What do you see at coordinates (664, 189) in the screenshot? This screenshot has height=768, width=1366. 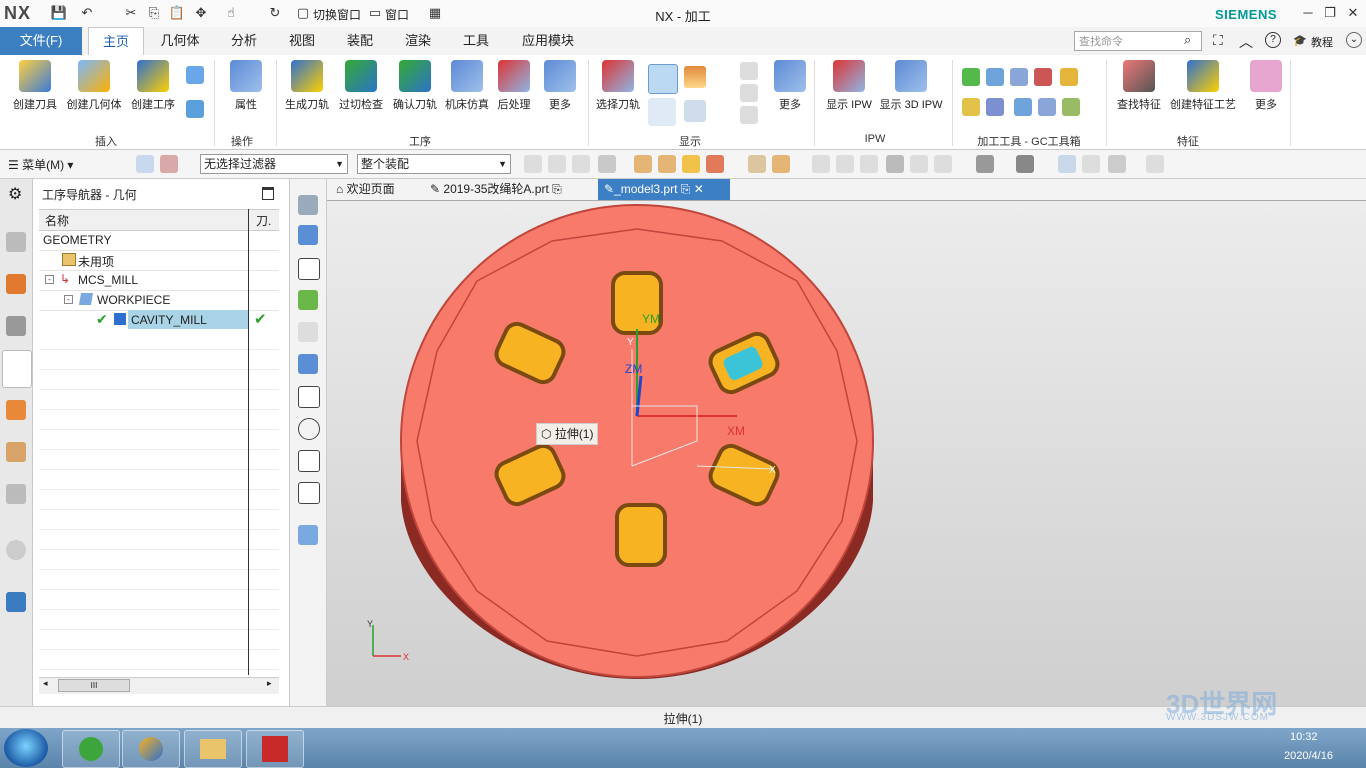 I see `tab-model3: ✎_model3.prt ⎘ ✕` at bounding box center [664, 189].